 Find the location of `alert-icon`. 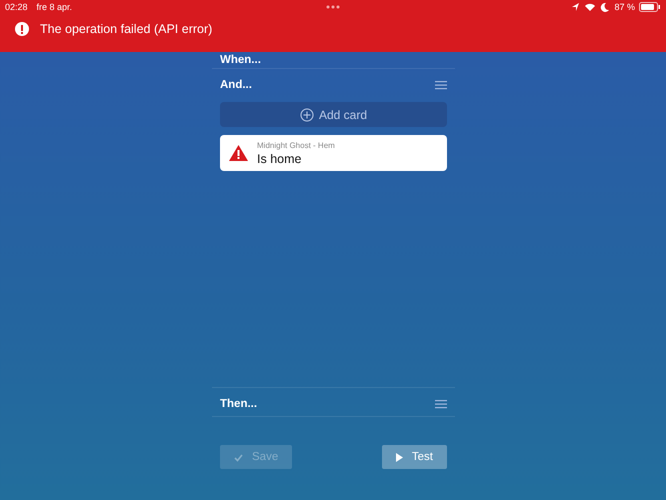

alert-icon is located at coordinates (22, 29).